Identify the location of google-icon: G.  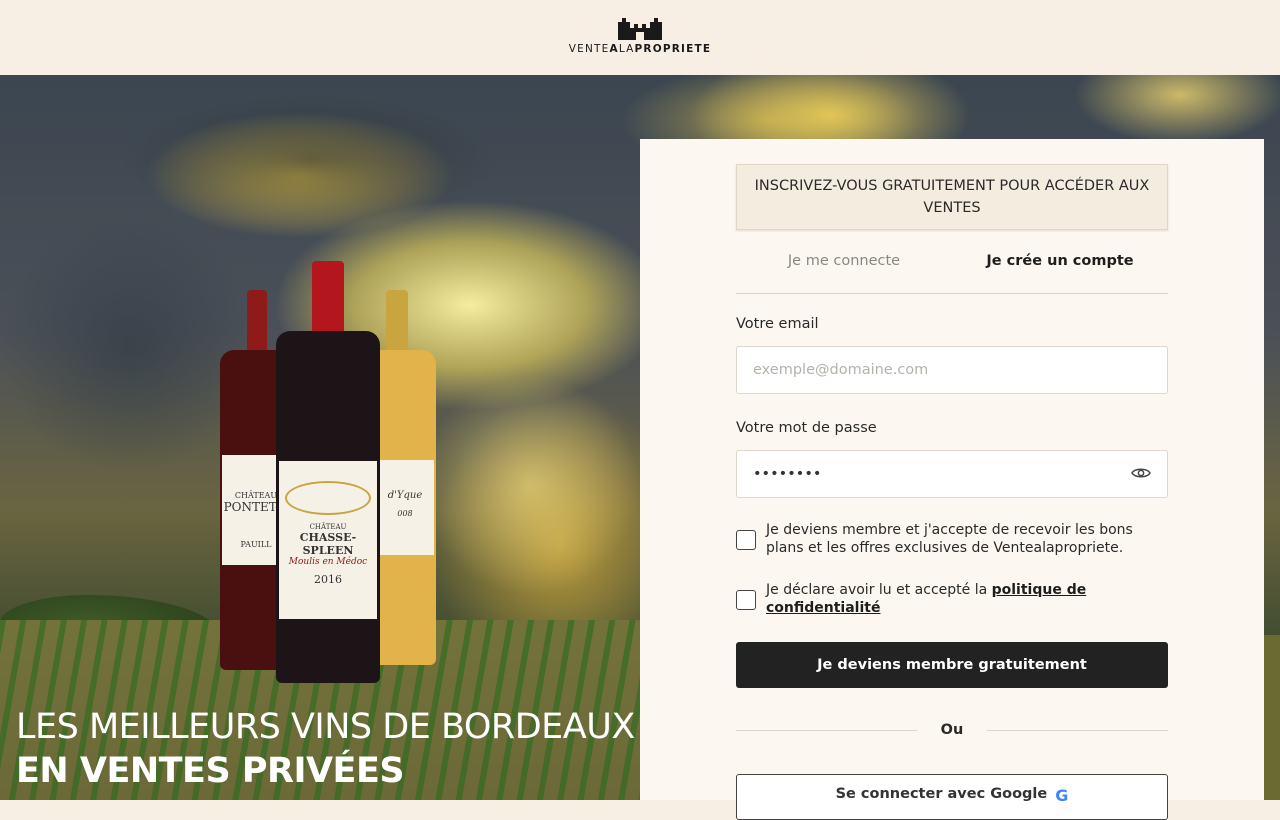
(1062, 795).